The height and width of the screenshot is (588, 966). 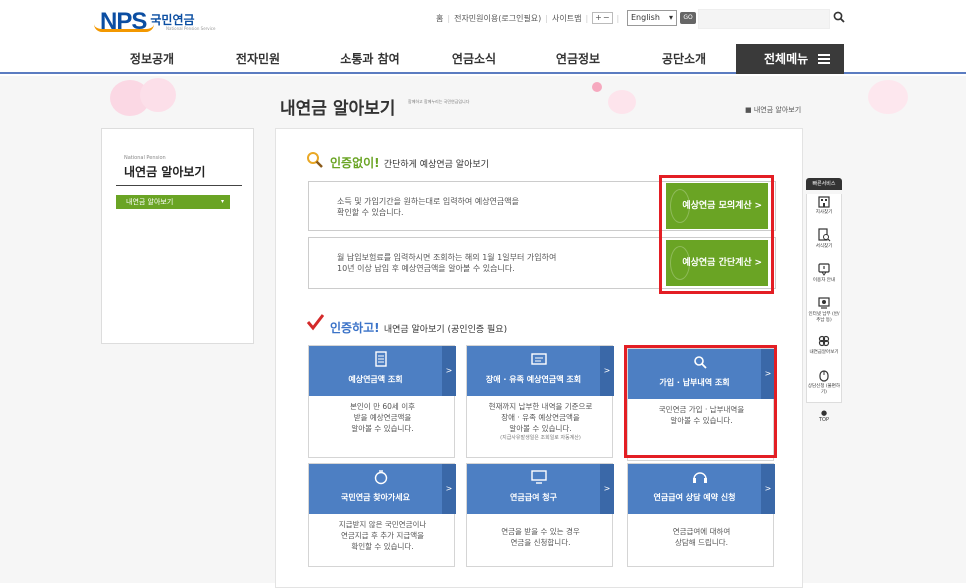 I want to click on piggy-icon, so click(x=381, y=477).